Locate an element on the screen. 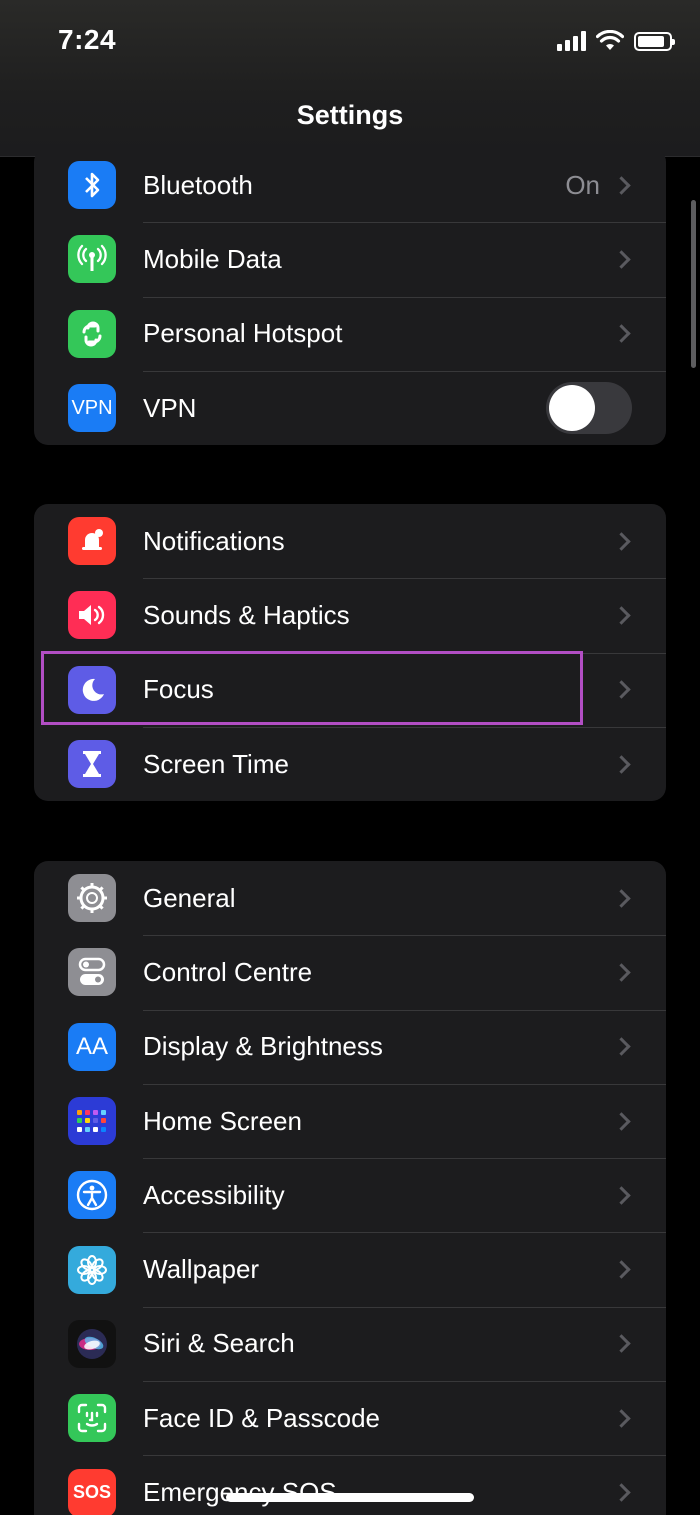  row-label: Display & Brightness is located at coordinates (263, 1046).